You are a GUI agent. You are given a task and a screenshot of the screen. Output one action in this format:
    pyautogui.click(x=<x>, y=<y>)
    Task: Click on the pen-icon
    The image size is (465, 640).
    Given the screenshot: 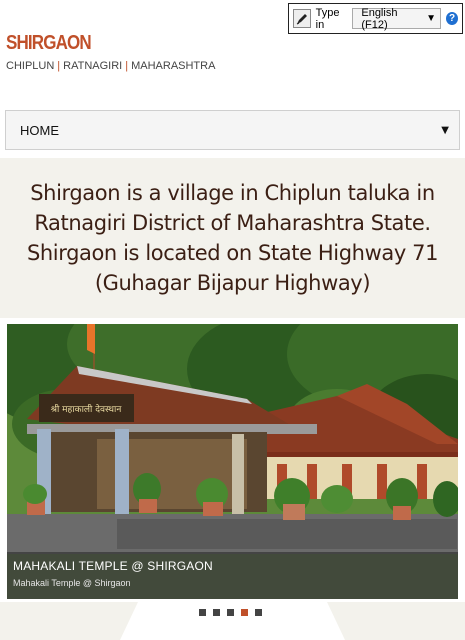 What is the action you would take?
    pyautogui.click(x=302, y=18)
    